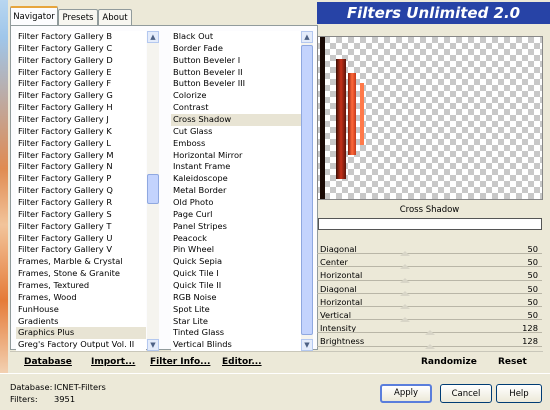 The width and height of the screenshot is (550, 410). I want to click on randomize-button: Randomize, so click(449, 362).